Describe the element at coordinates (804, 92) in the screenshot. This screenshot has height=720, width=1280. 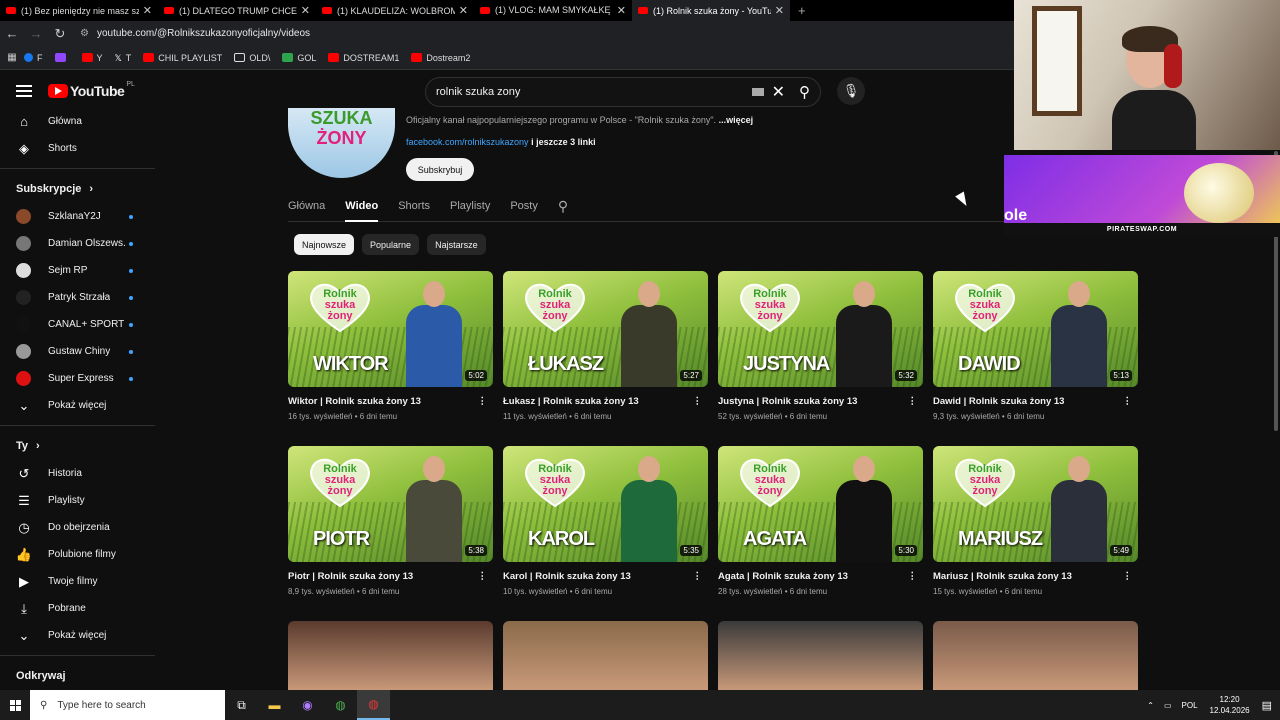
I see `search-icon: ⚲` at that location.